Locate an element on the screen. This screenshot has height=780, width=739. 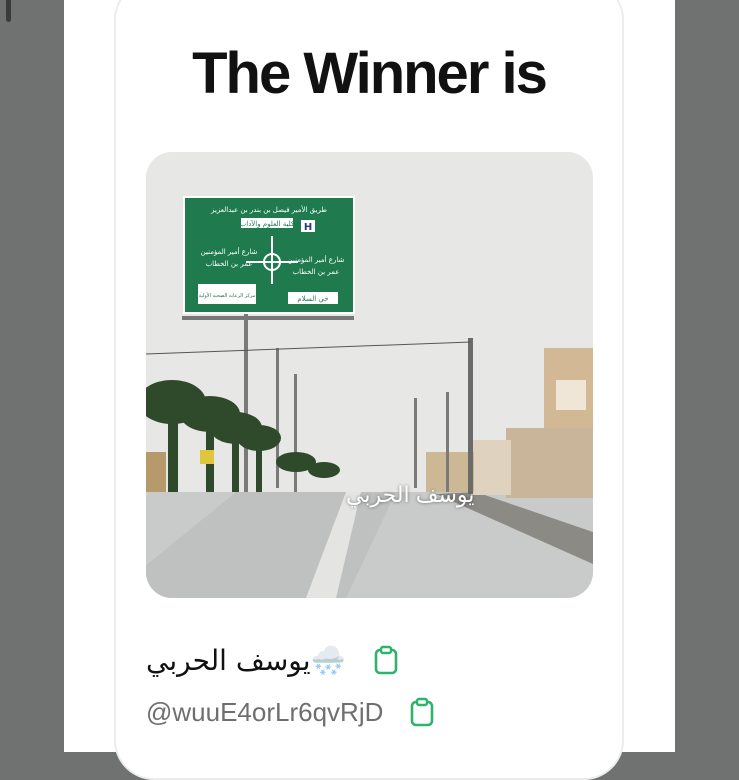
sign-line-1: طريق الأمير فيصل بن بندر بن عبدالعزيز is located at coordinates (268, 209).